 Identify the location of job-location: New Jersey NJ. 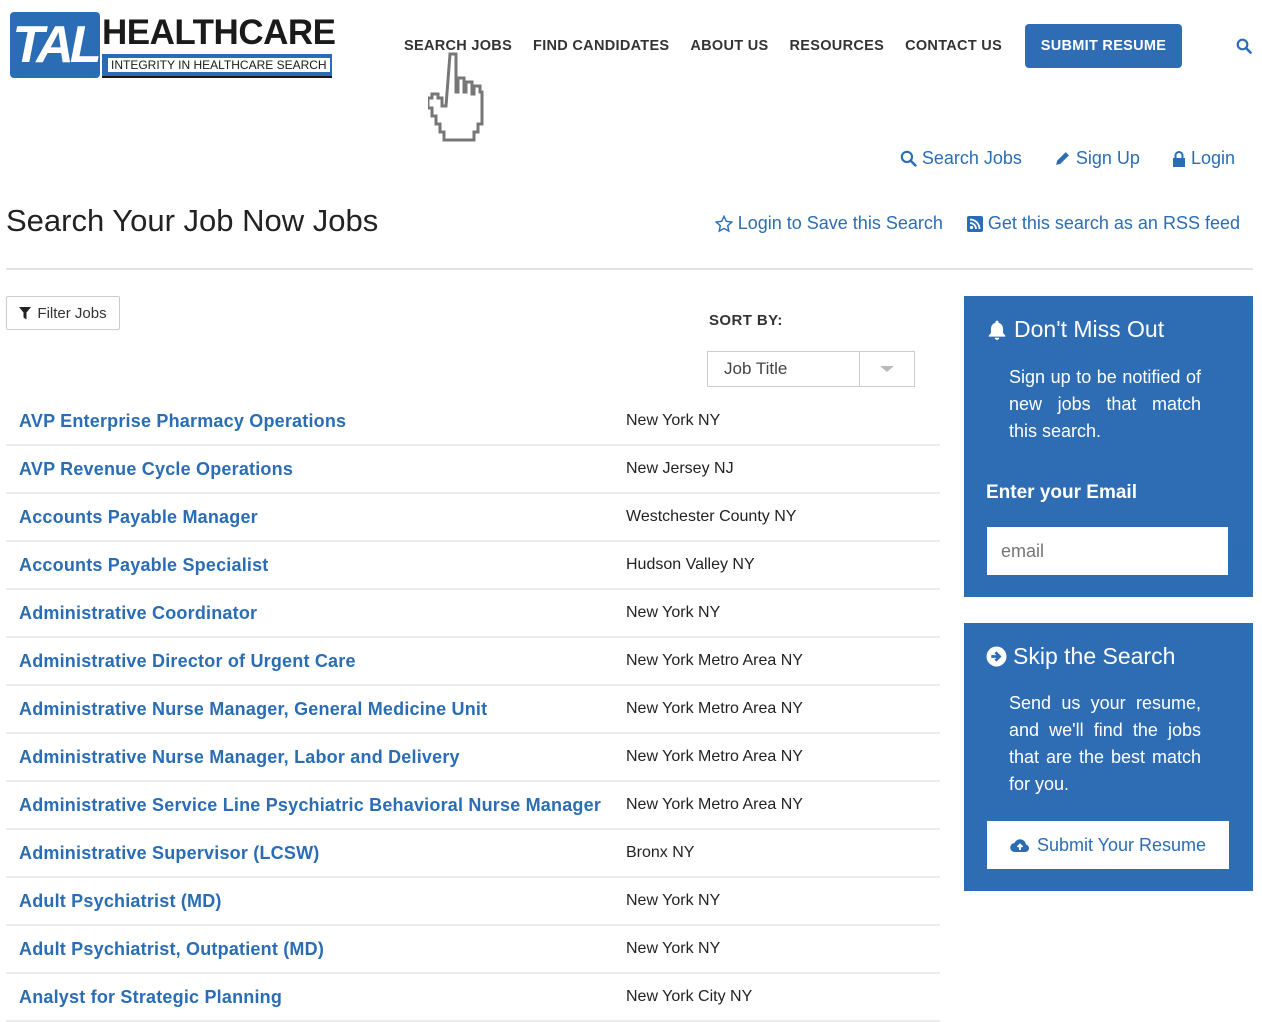
(680, 468).